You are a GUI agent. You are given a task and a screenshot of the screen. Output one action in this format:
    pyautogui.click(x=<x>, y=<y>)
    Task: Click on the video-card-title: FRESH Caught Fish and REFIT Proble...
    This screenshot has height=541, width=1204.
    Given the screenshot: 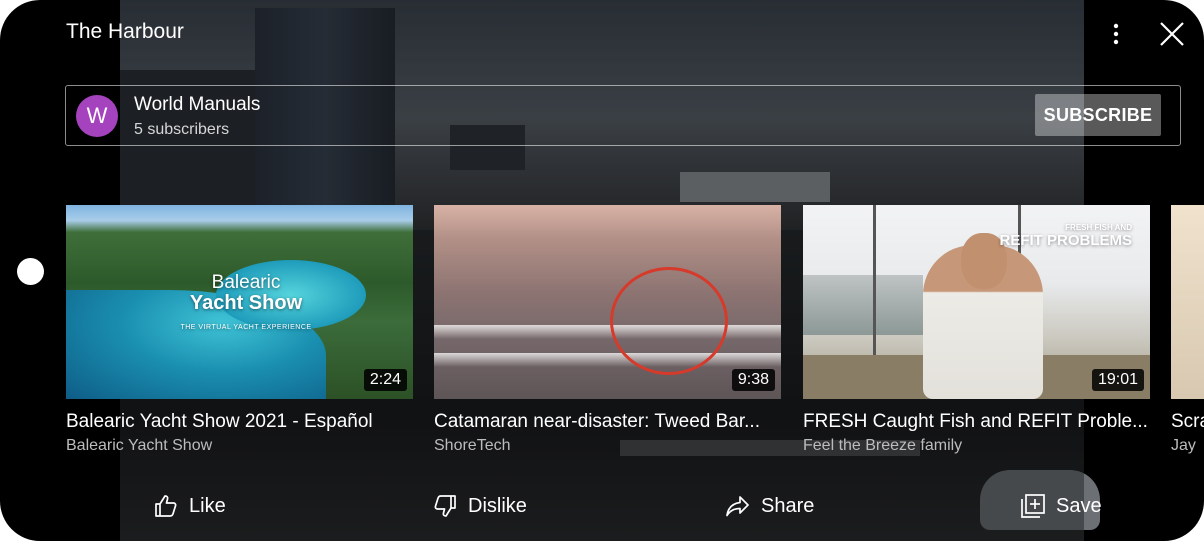 What is the action you would take?
    pyautogui.click(x=976, y=422)
    